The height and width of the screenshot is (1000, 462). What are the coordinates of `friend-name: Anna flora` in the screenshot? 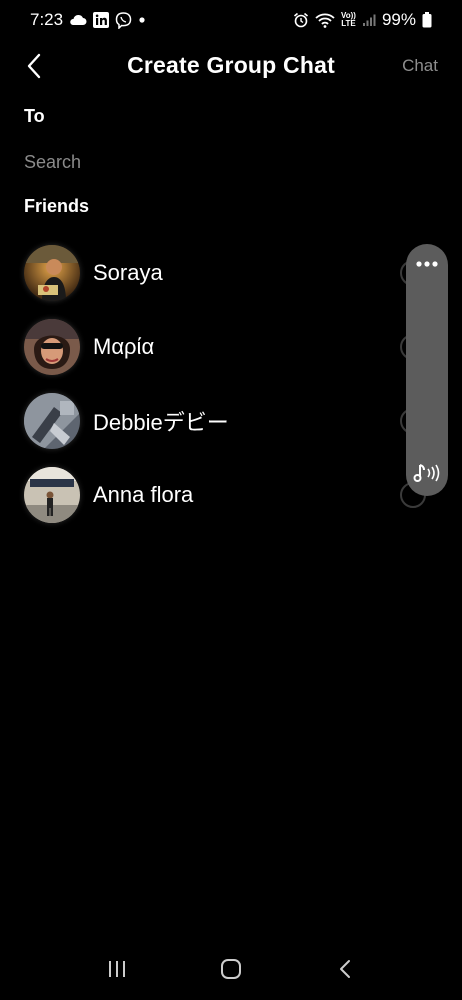 It's located at (143, 494).